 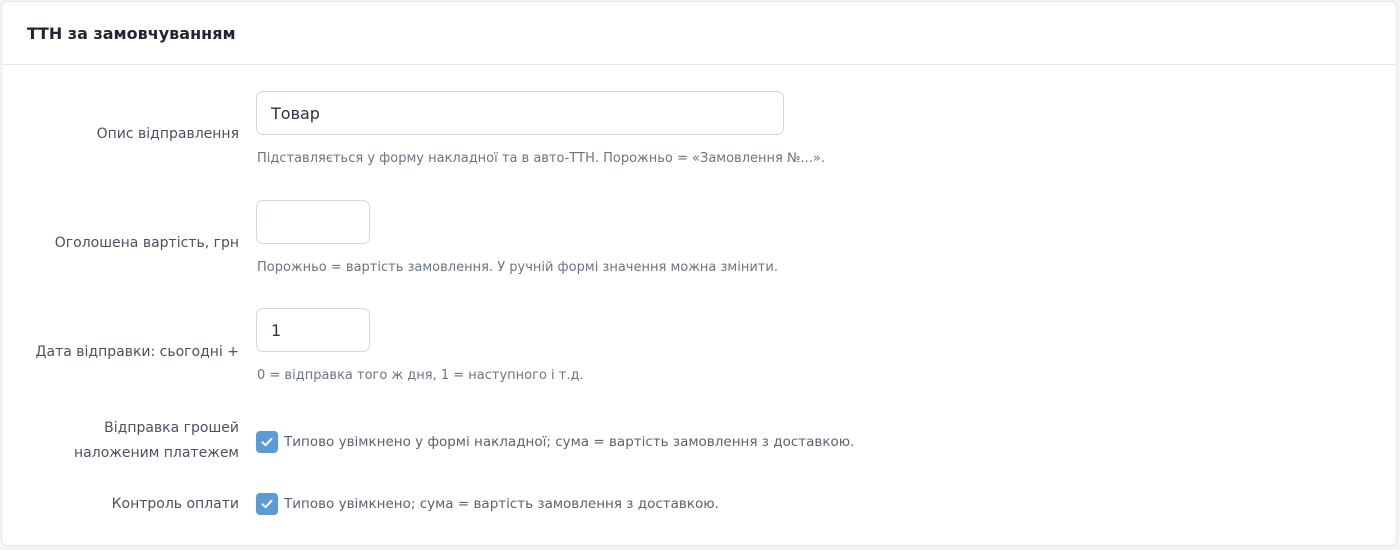 What do you see at coordinates (313, 222) in the screenshot?
I see `declared-value-input` at bounding box center [313, 222].